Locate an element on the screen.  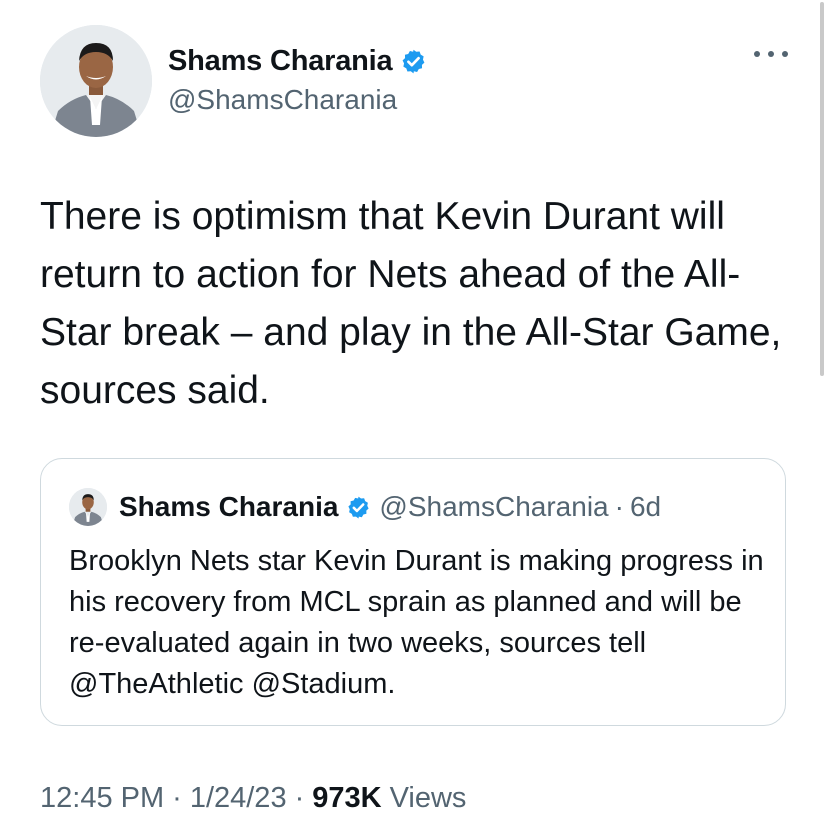
author-name-row: Shams Charania is located at coordinates (297, 61).